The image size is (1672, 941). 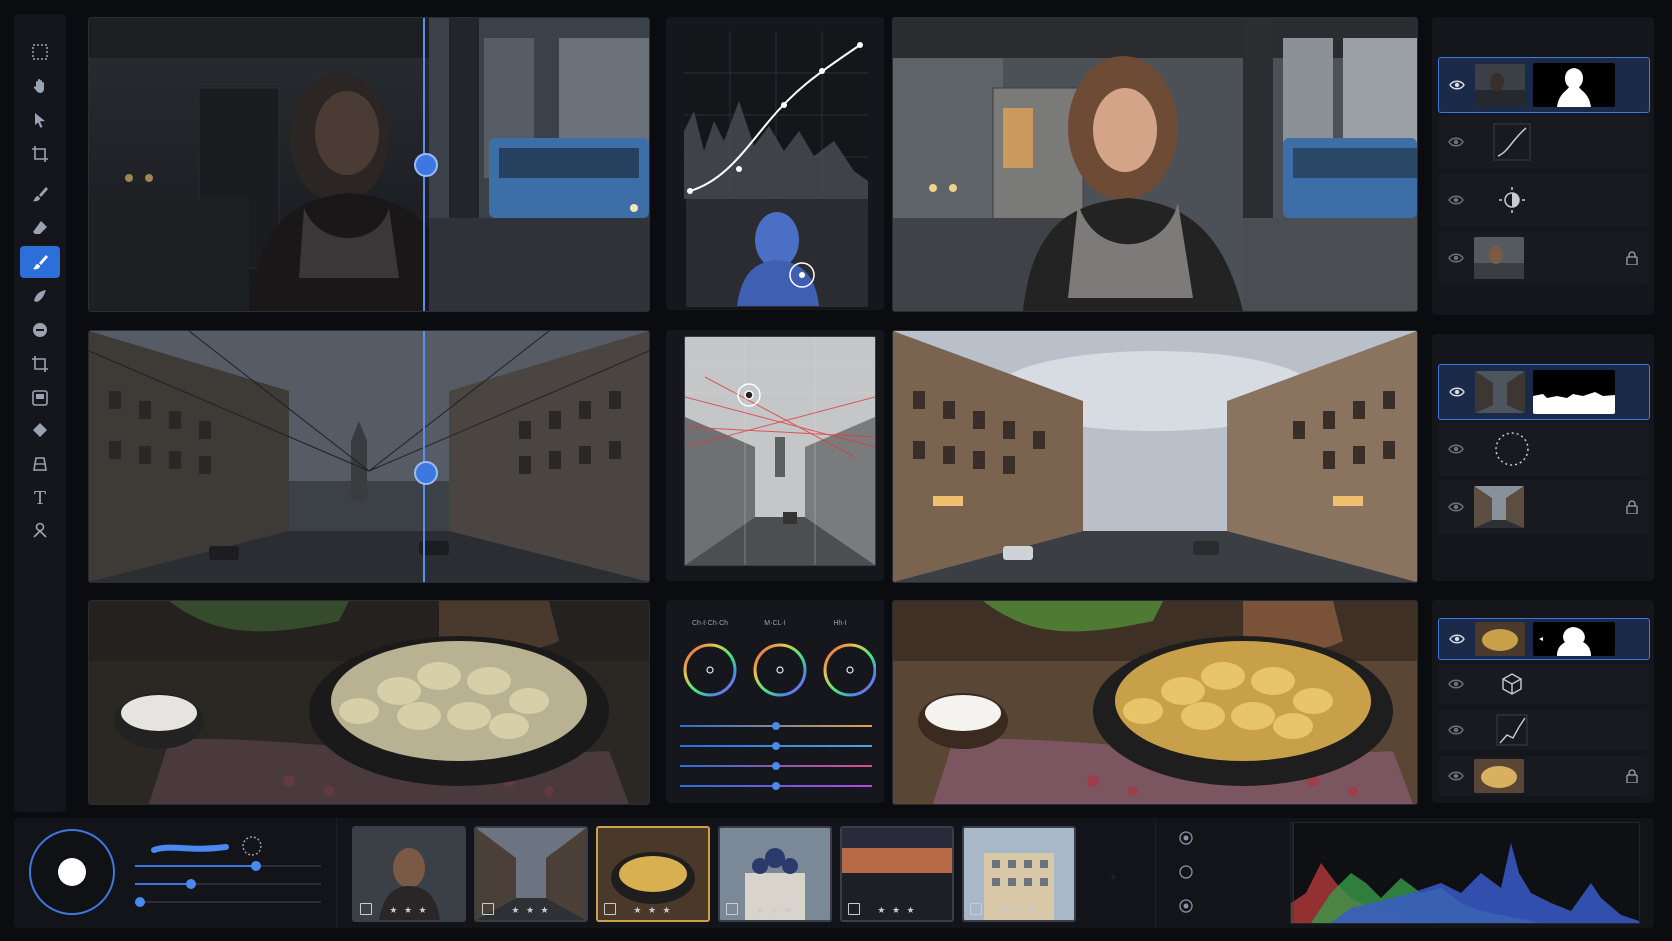 I want to click on clone-stamp-icon, so click(x=40, y=330).